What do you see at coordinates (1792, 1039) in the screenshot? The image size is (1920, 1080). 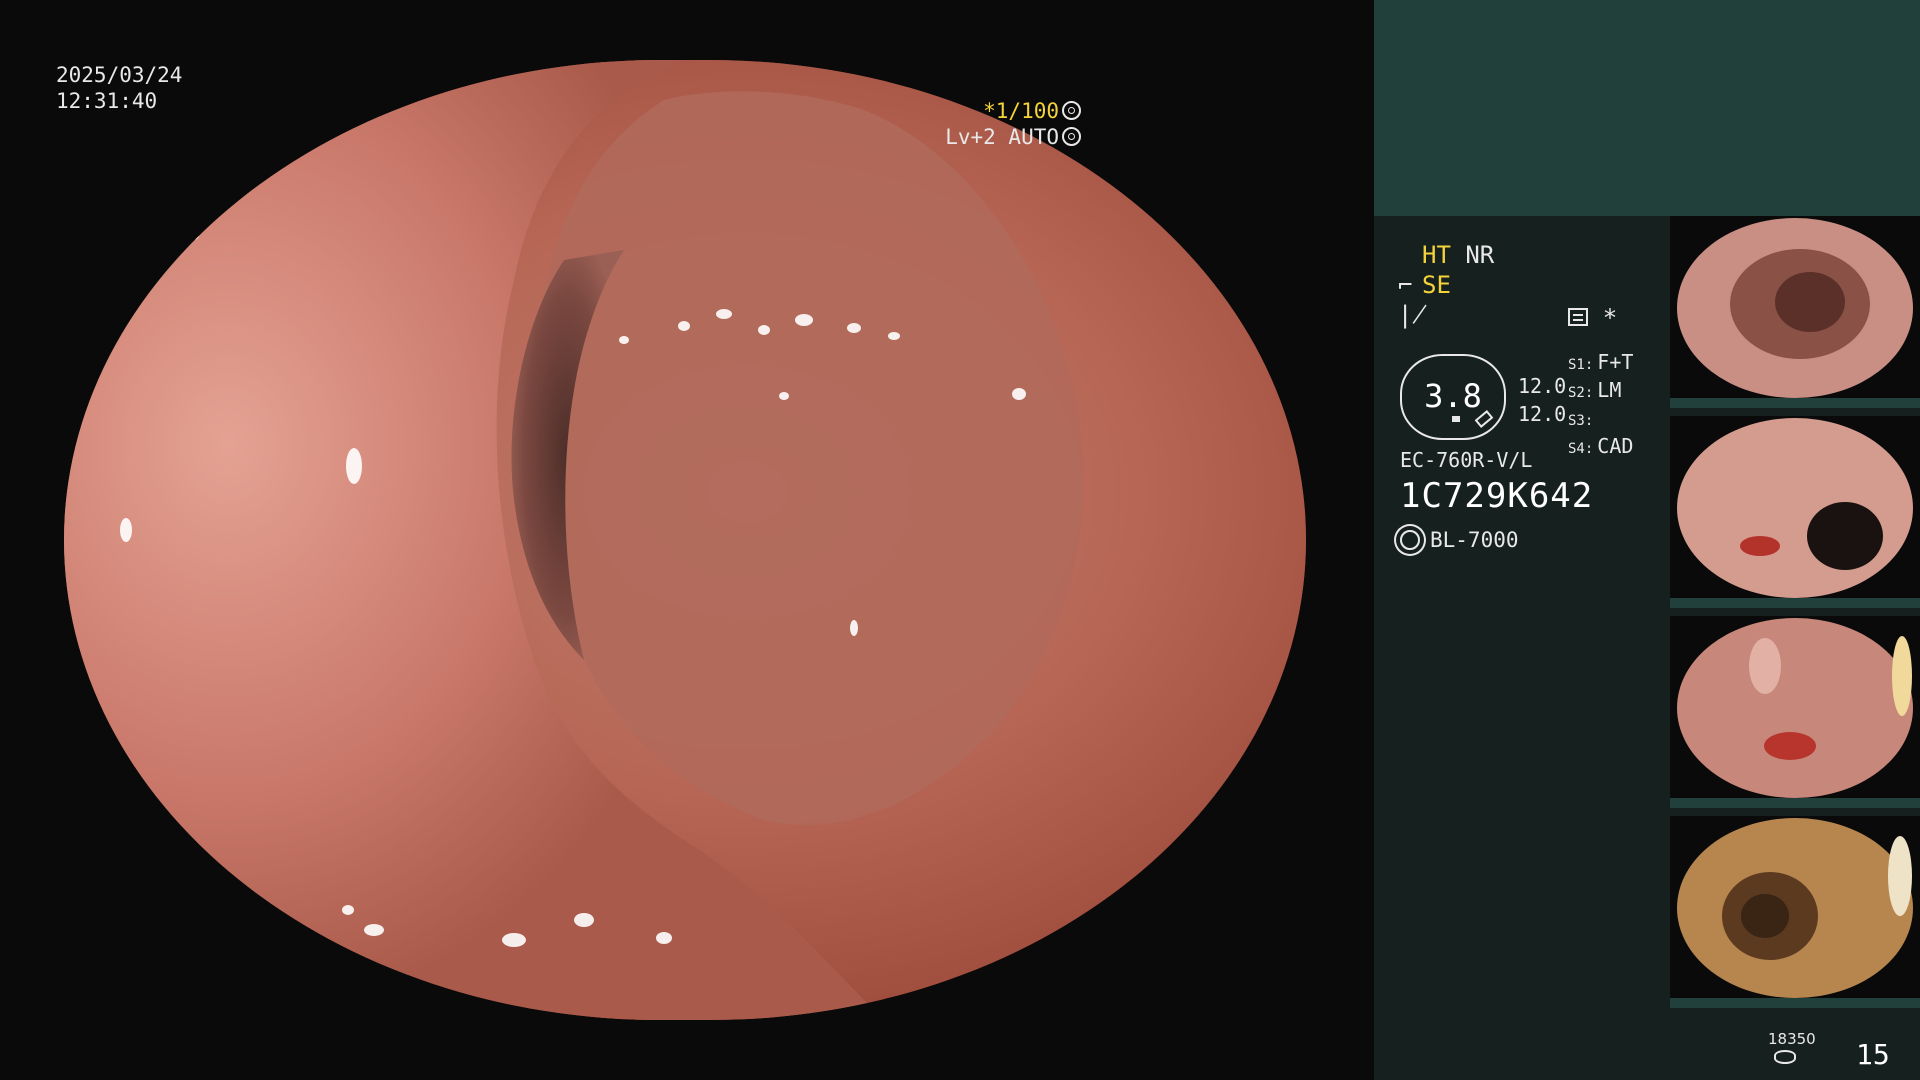 I see `storage-count: 18350` at bounding box center [1792, 1039].